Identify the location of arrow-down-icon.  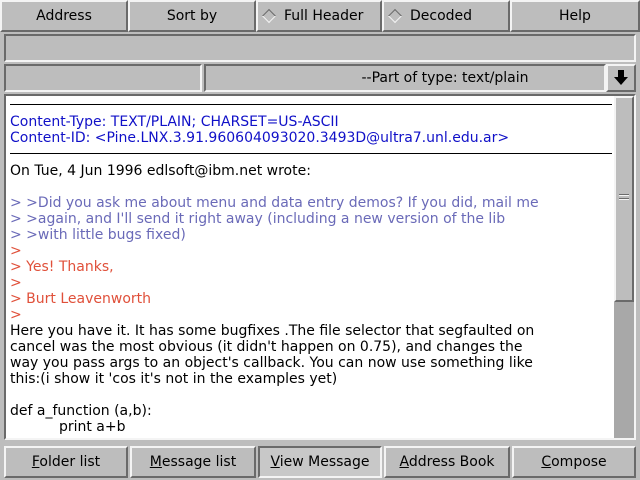
(621, 77).